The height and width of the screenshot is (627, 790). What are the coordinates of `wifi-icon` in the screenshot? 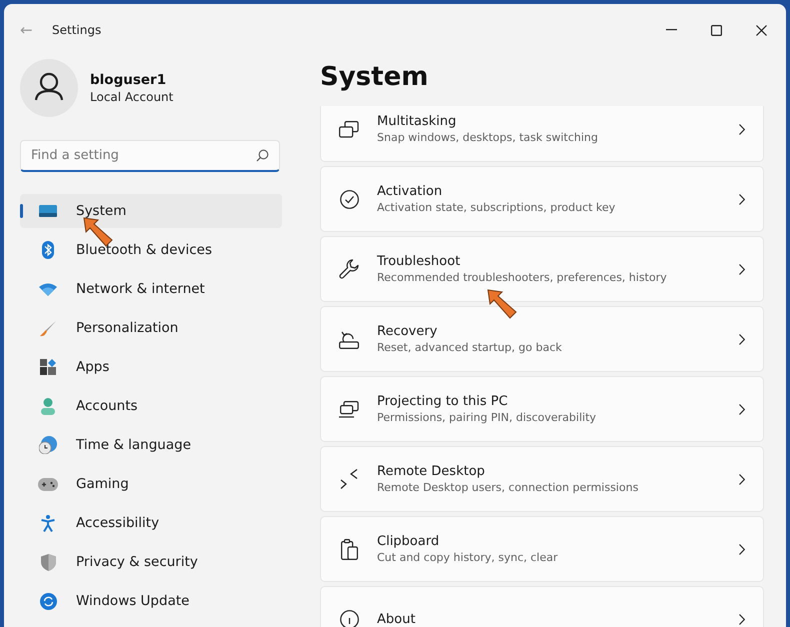 It's located at (48, 289).